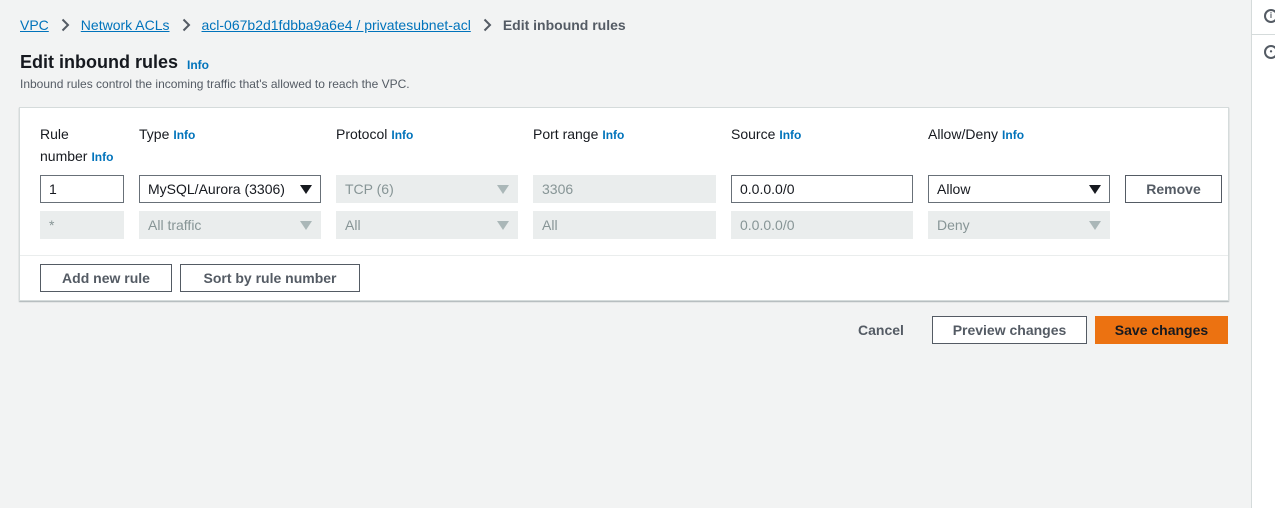  Describe the element at coordinates (566, 134) in the screenshot. I see `port-range-label: Port range` at that location.